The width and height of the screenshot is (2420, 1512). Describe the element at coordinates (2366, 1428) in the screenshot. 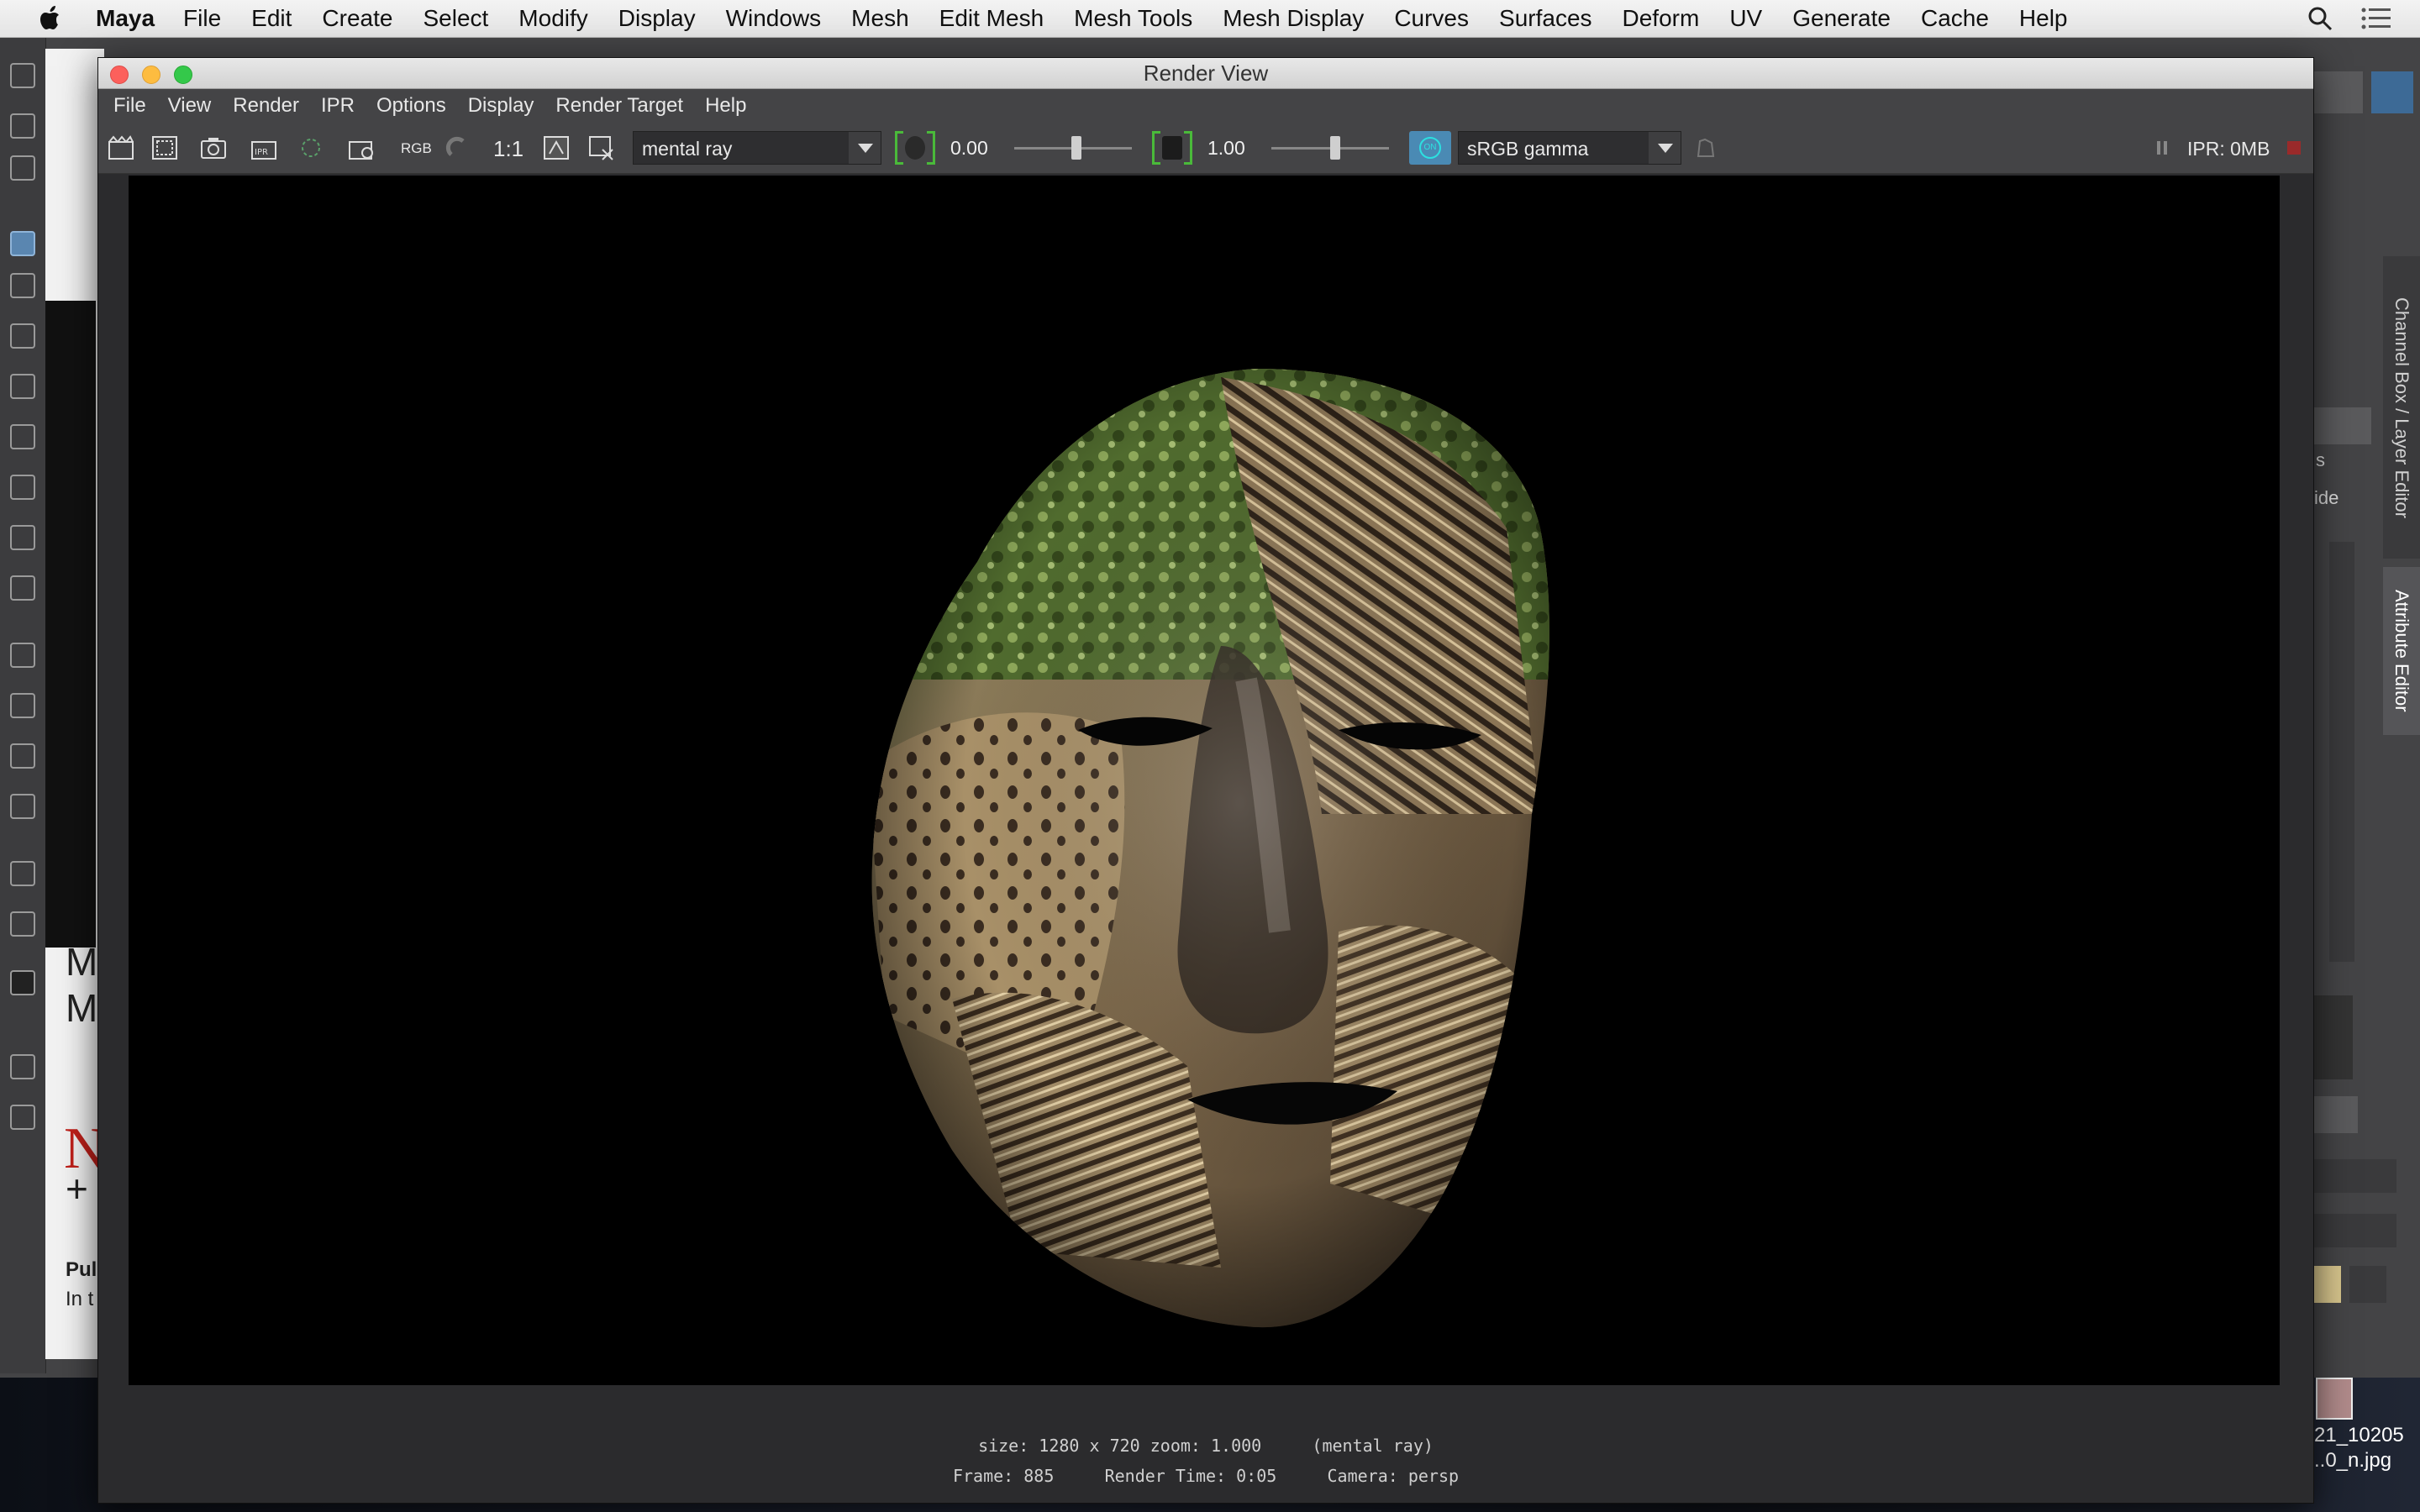

I see `desktop-file-icon: 21_10205 ..0_n.jpg` at that location.